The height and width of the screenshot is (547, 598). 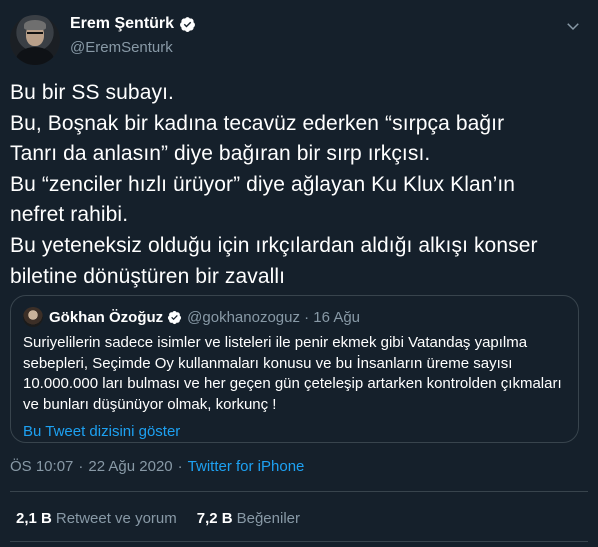 What do you see at coordinates (35, 40) in the screenshot?
I see `author-avatar` at bounding box center [35, 40].